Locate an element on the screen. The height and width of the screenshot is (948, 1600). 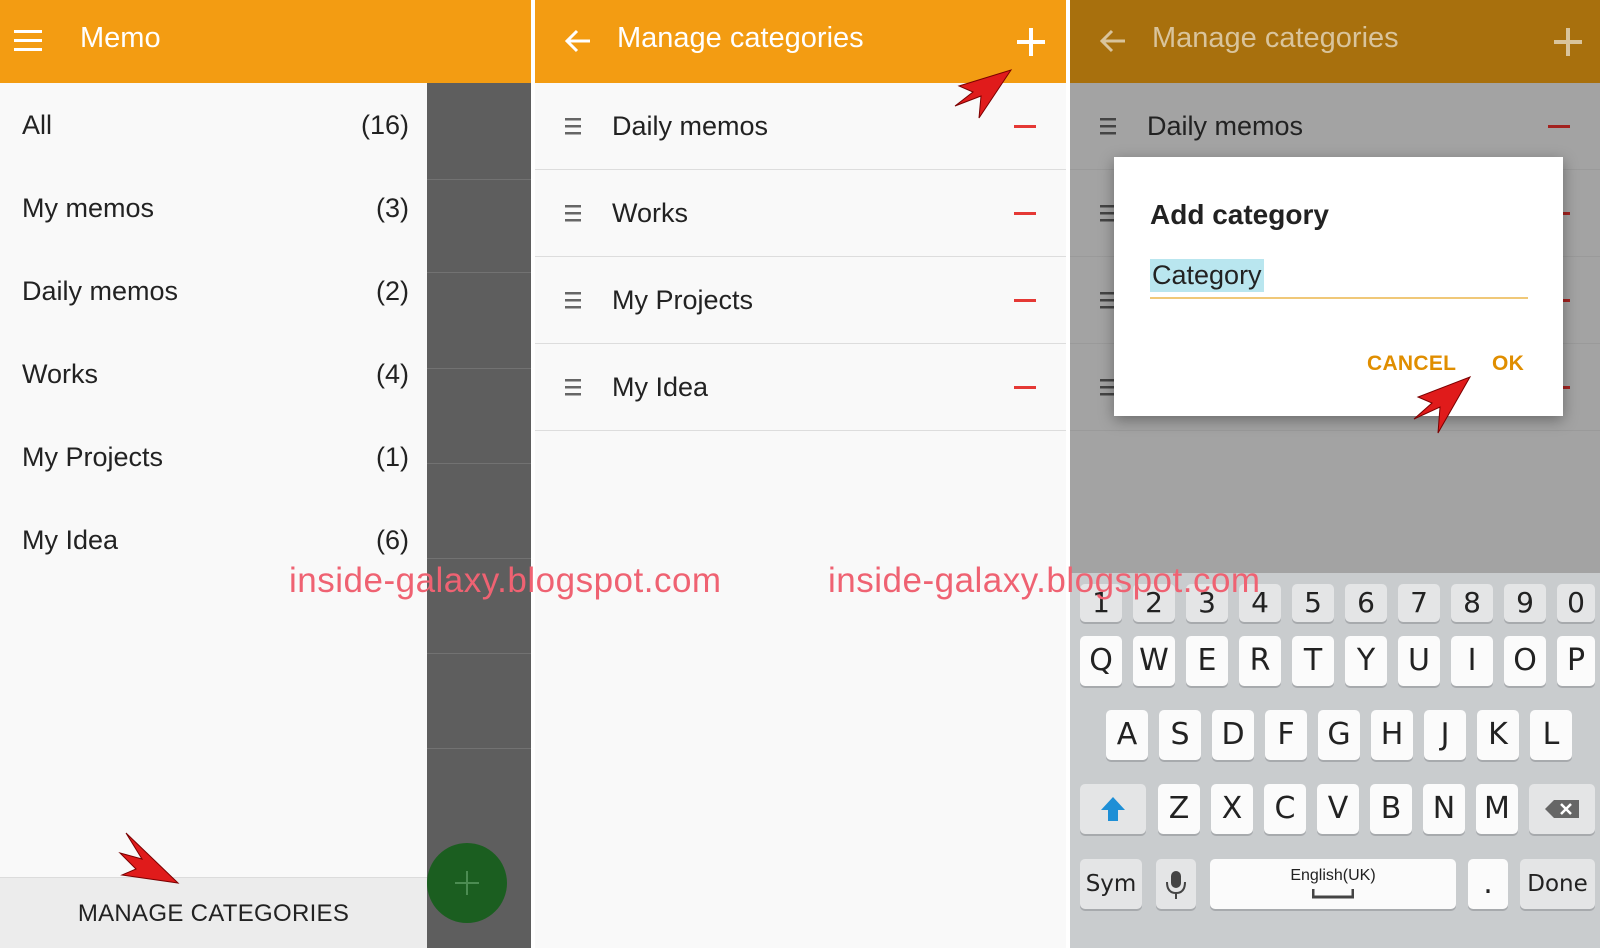
voice-input-key is located at coordinates (1176, 884).